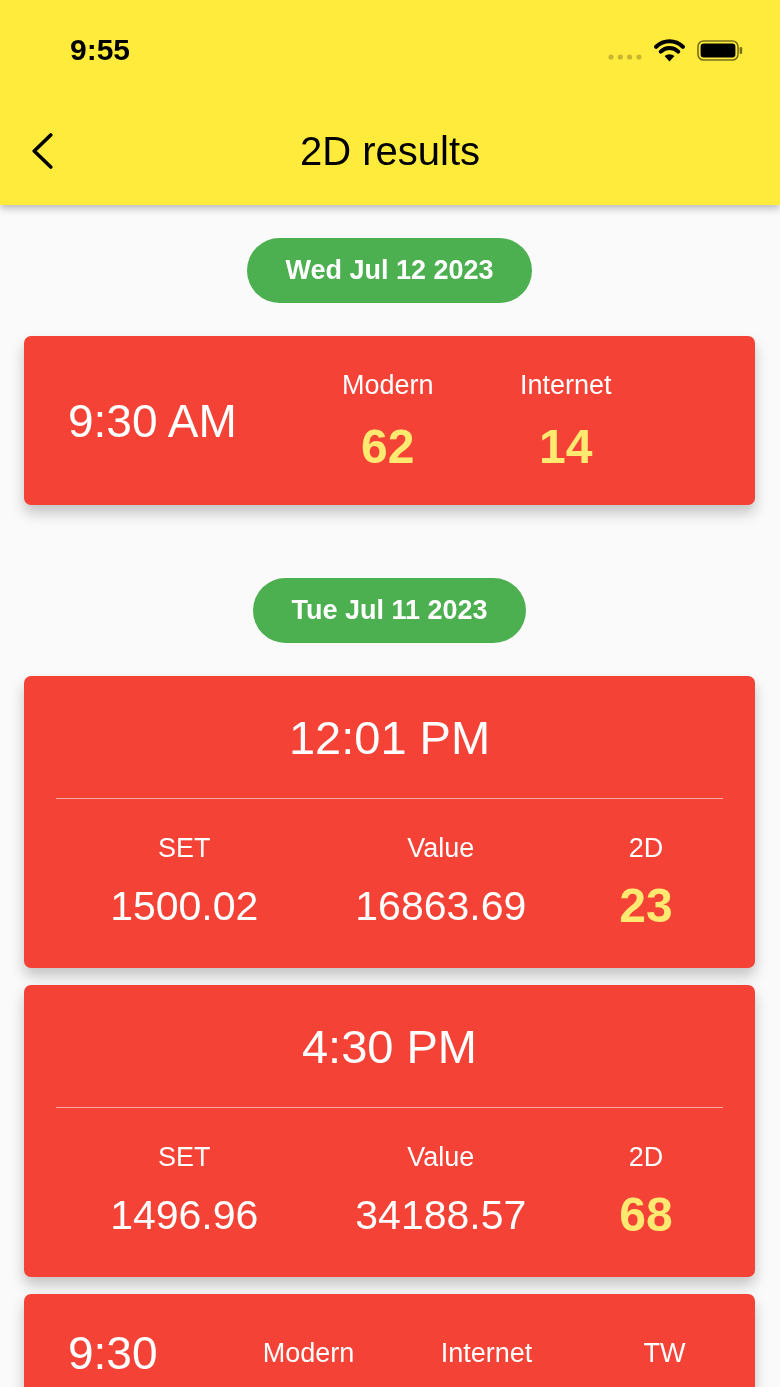  I want to click on back-icon, so click(42, 150).